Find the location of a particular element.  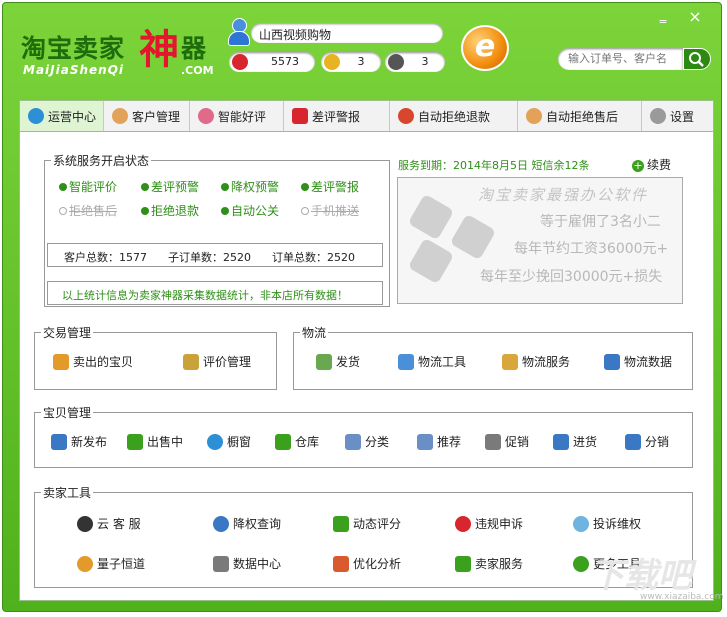

optimization-analysis-link: 优化分析 is located at coordinates (367, 563).